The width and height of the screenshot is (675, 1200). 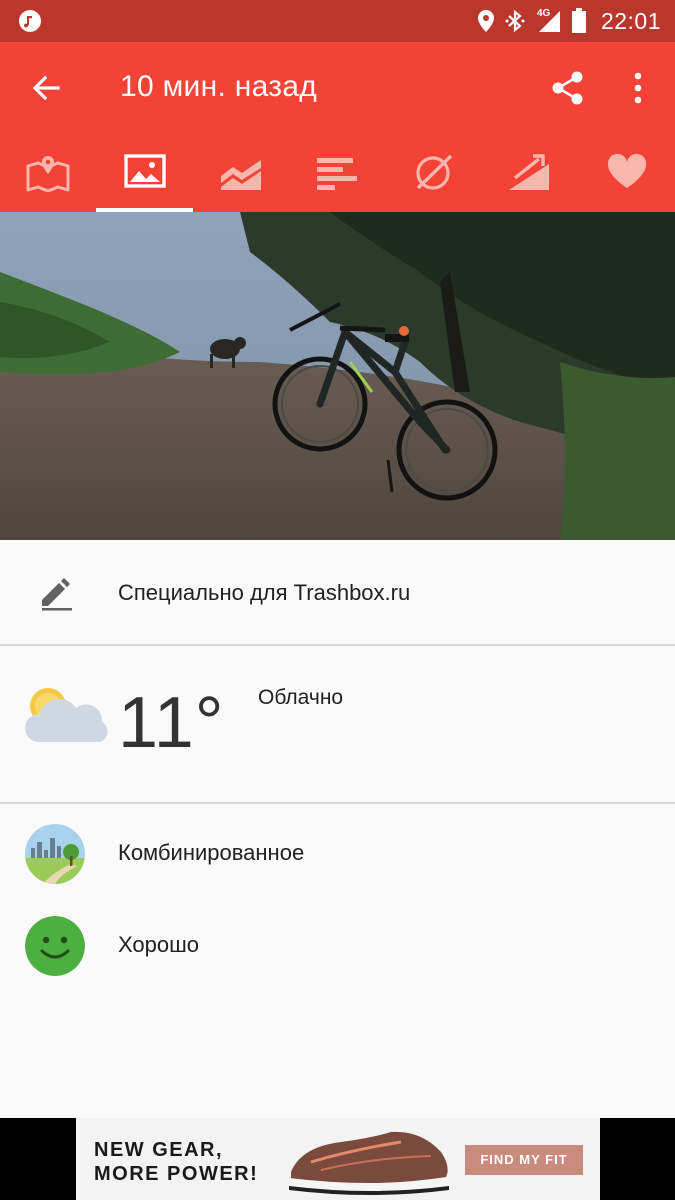 What do you see at coordinates (176, 1162) in the screenshot?
I see `ad-headline: NEW GEAR, MORE POWER!` at bounding box center [176, 1162].